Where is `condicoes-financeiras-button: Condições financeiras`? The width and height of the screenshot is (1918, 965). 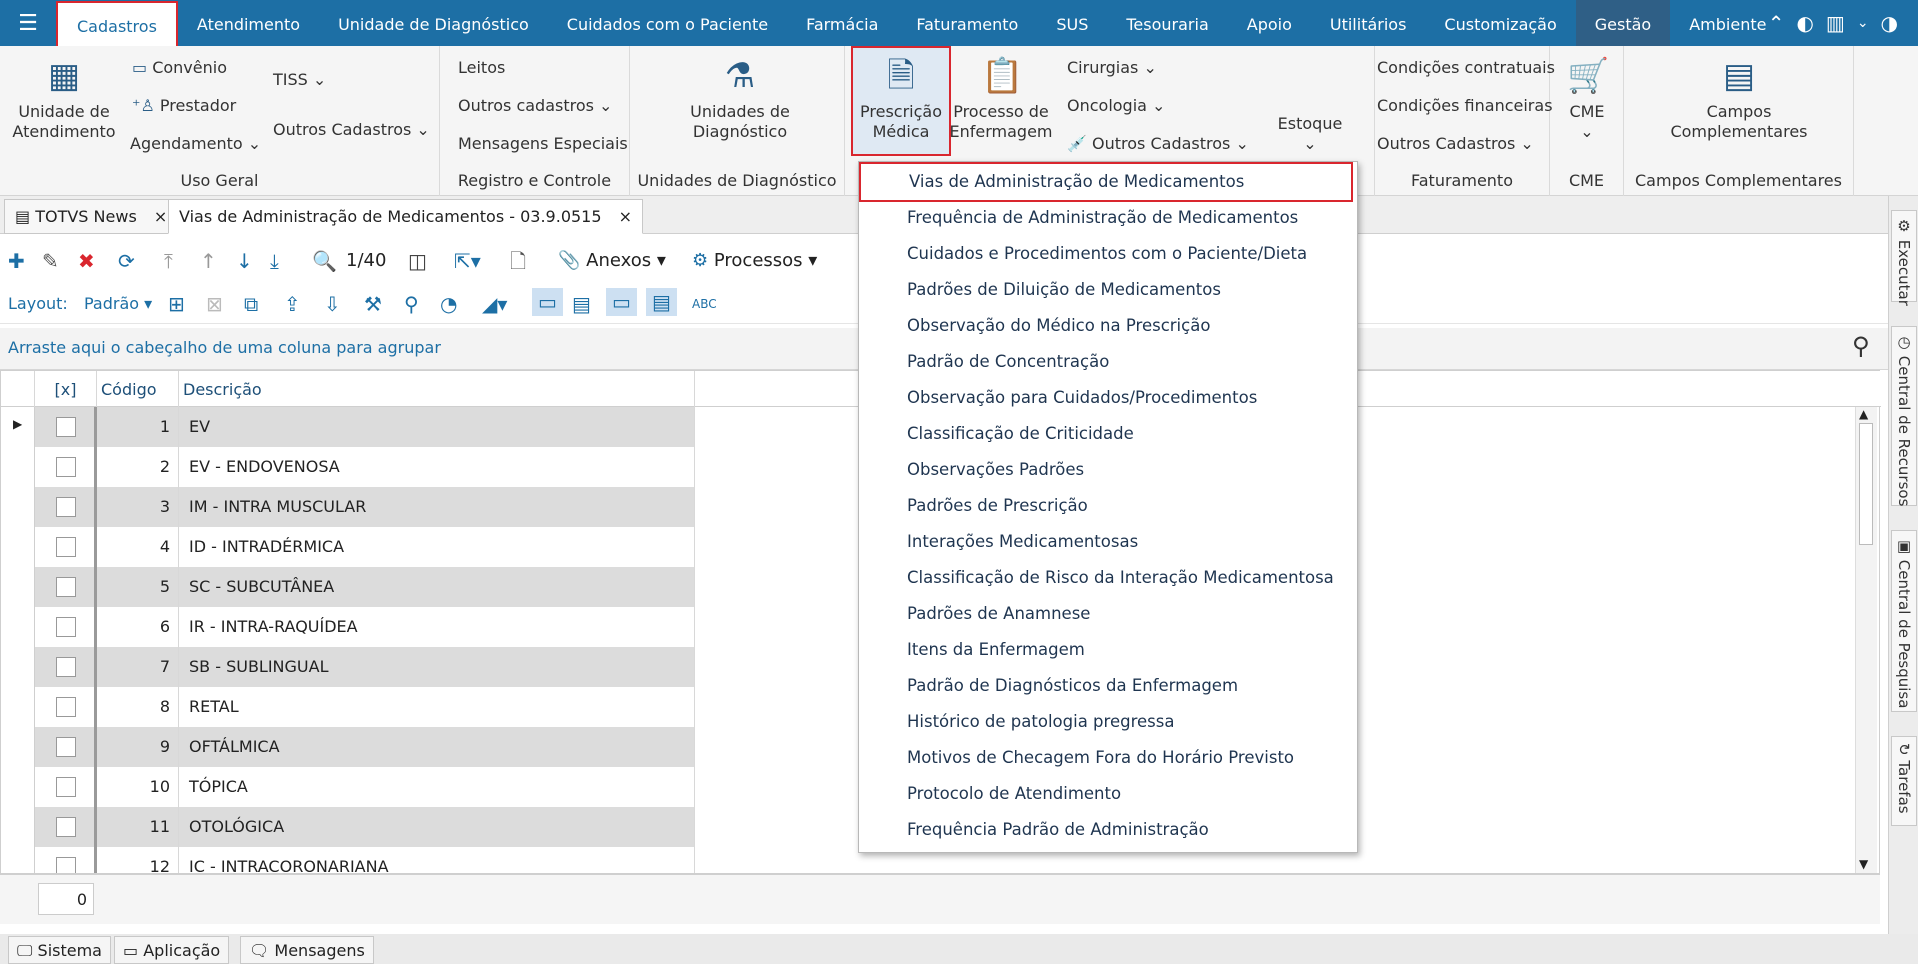 condicoes-financeiras-button: Condições financeiras is located at coordinates (1465, 105).